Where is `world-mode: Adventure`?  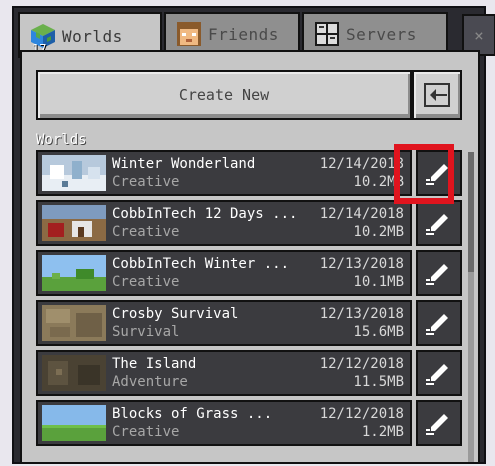
world-mode: Adventure is located at coordinates (150, 382).